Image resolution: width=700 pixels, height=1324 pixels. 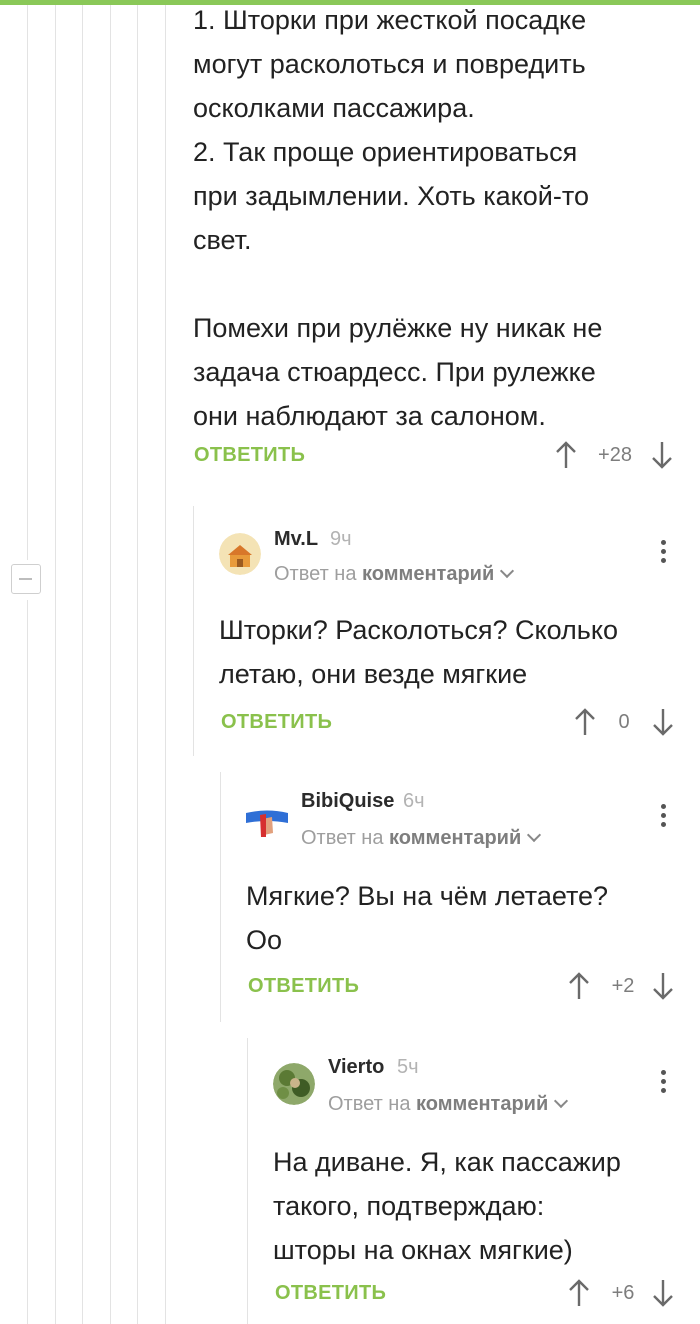 I want to click on comment-score: +6, so click(x=623, y=1293).